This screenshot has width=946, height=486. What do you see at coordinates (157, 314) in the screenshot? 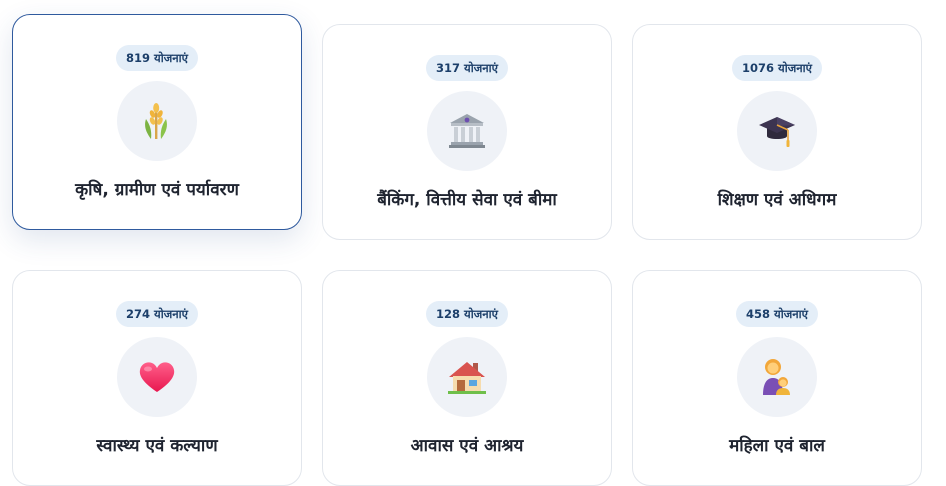
I see `scheme-count-badge: 274 योजनाएं` at bounding box center [157, 314].